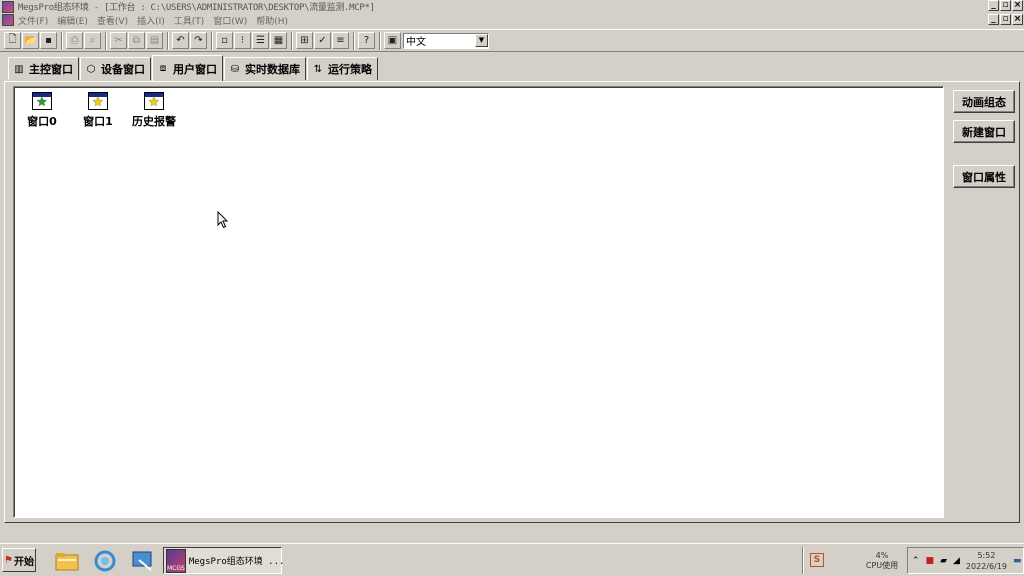 The height and width of the screenshot is (576, 1024). Describe the element at coordinates (92, 40) in the screenshot. I see `print-preview-icon: ⌕` at that location.